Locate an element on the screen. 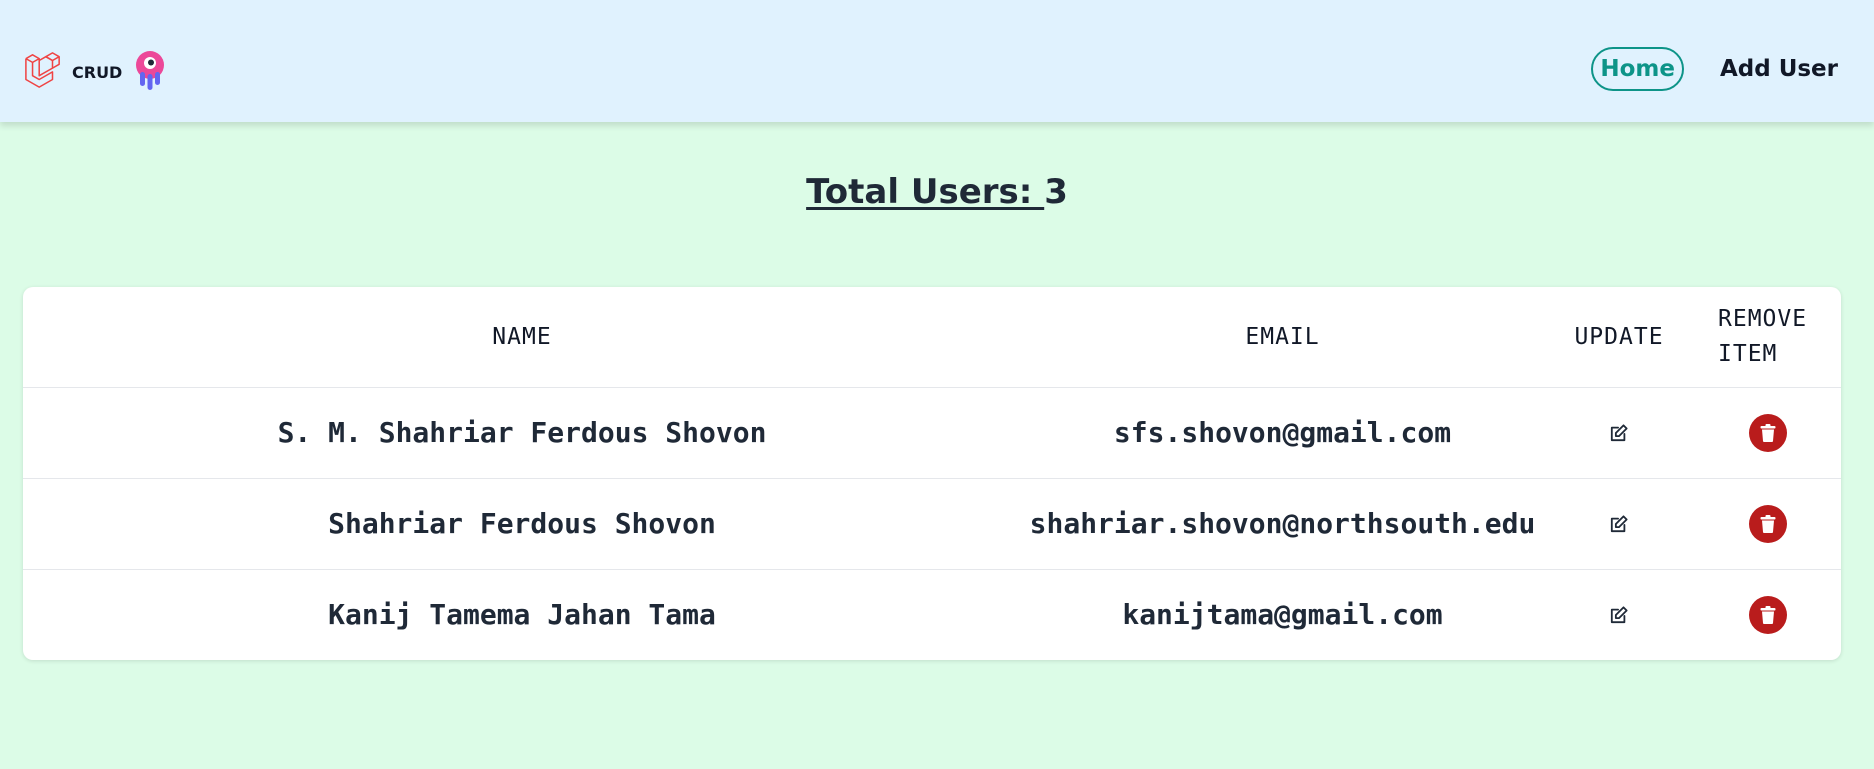 The width and height of the screenshot is (1874, 769). brand-title: CRUD is located at coordinates (97, 72).